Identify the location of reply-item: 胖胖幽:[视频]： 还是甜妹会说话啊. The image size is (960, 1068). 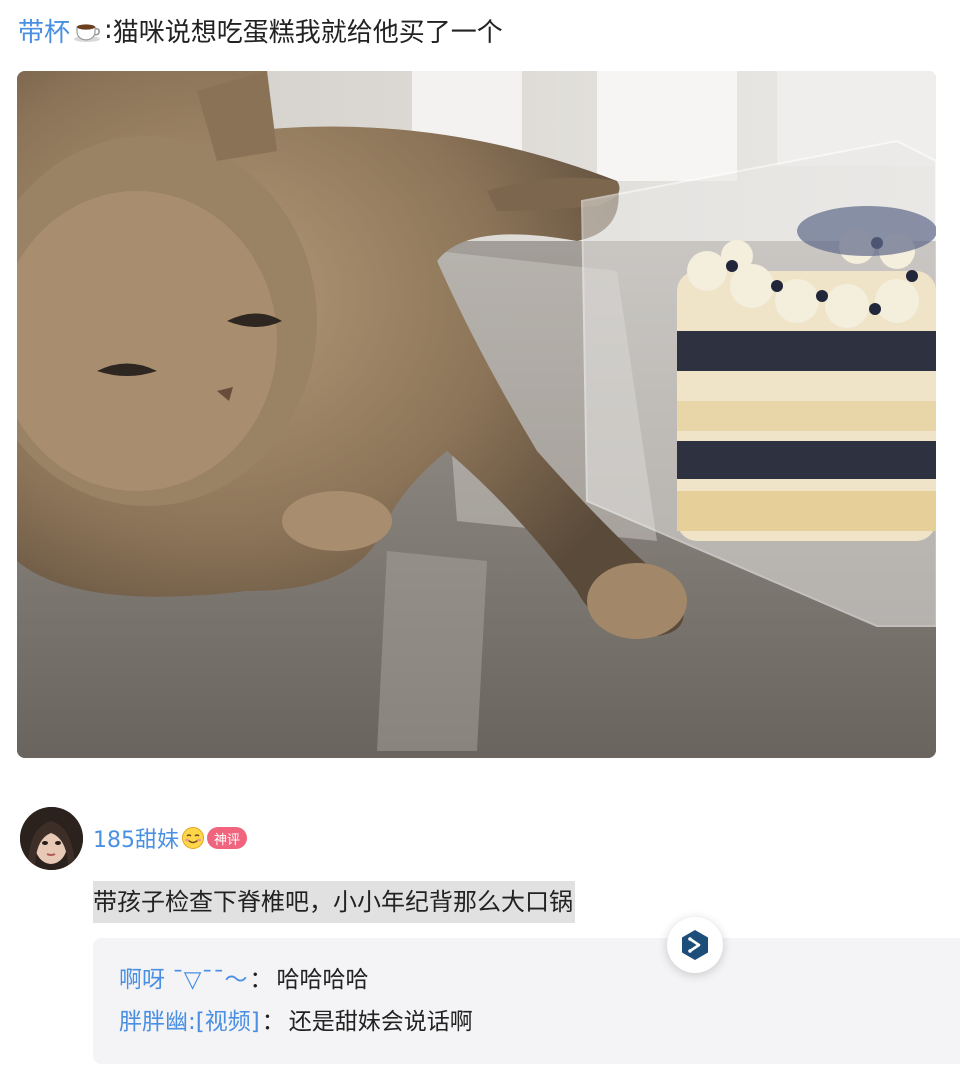
(296, 1022).